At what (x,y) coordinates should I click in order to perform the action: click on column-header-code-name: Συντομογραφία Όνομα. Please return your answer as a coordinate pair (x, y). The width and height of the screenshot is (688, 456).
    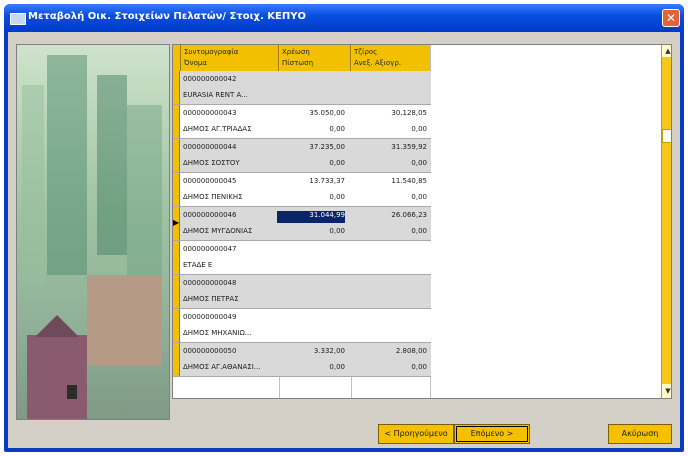
    Looking at the image, I should click on (230, 58).